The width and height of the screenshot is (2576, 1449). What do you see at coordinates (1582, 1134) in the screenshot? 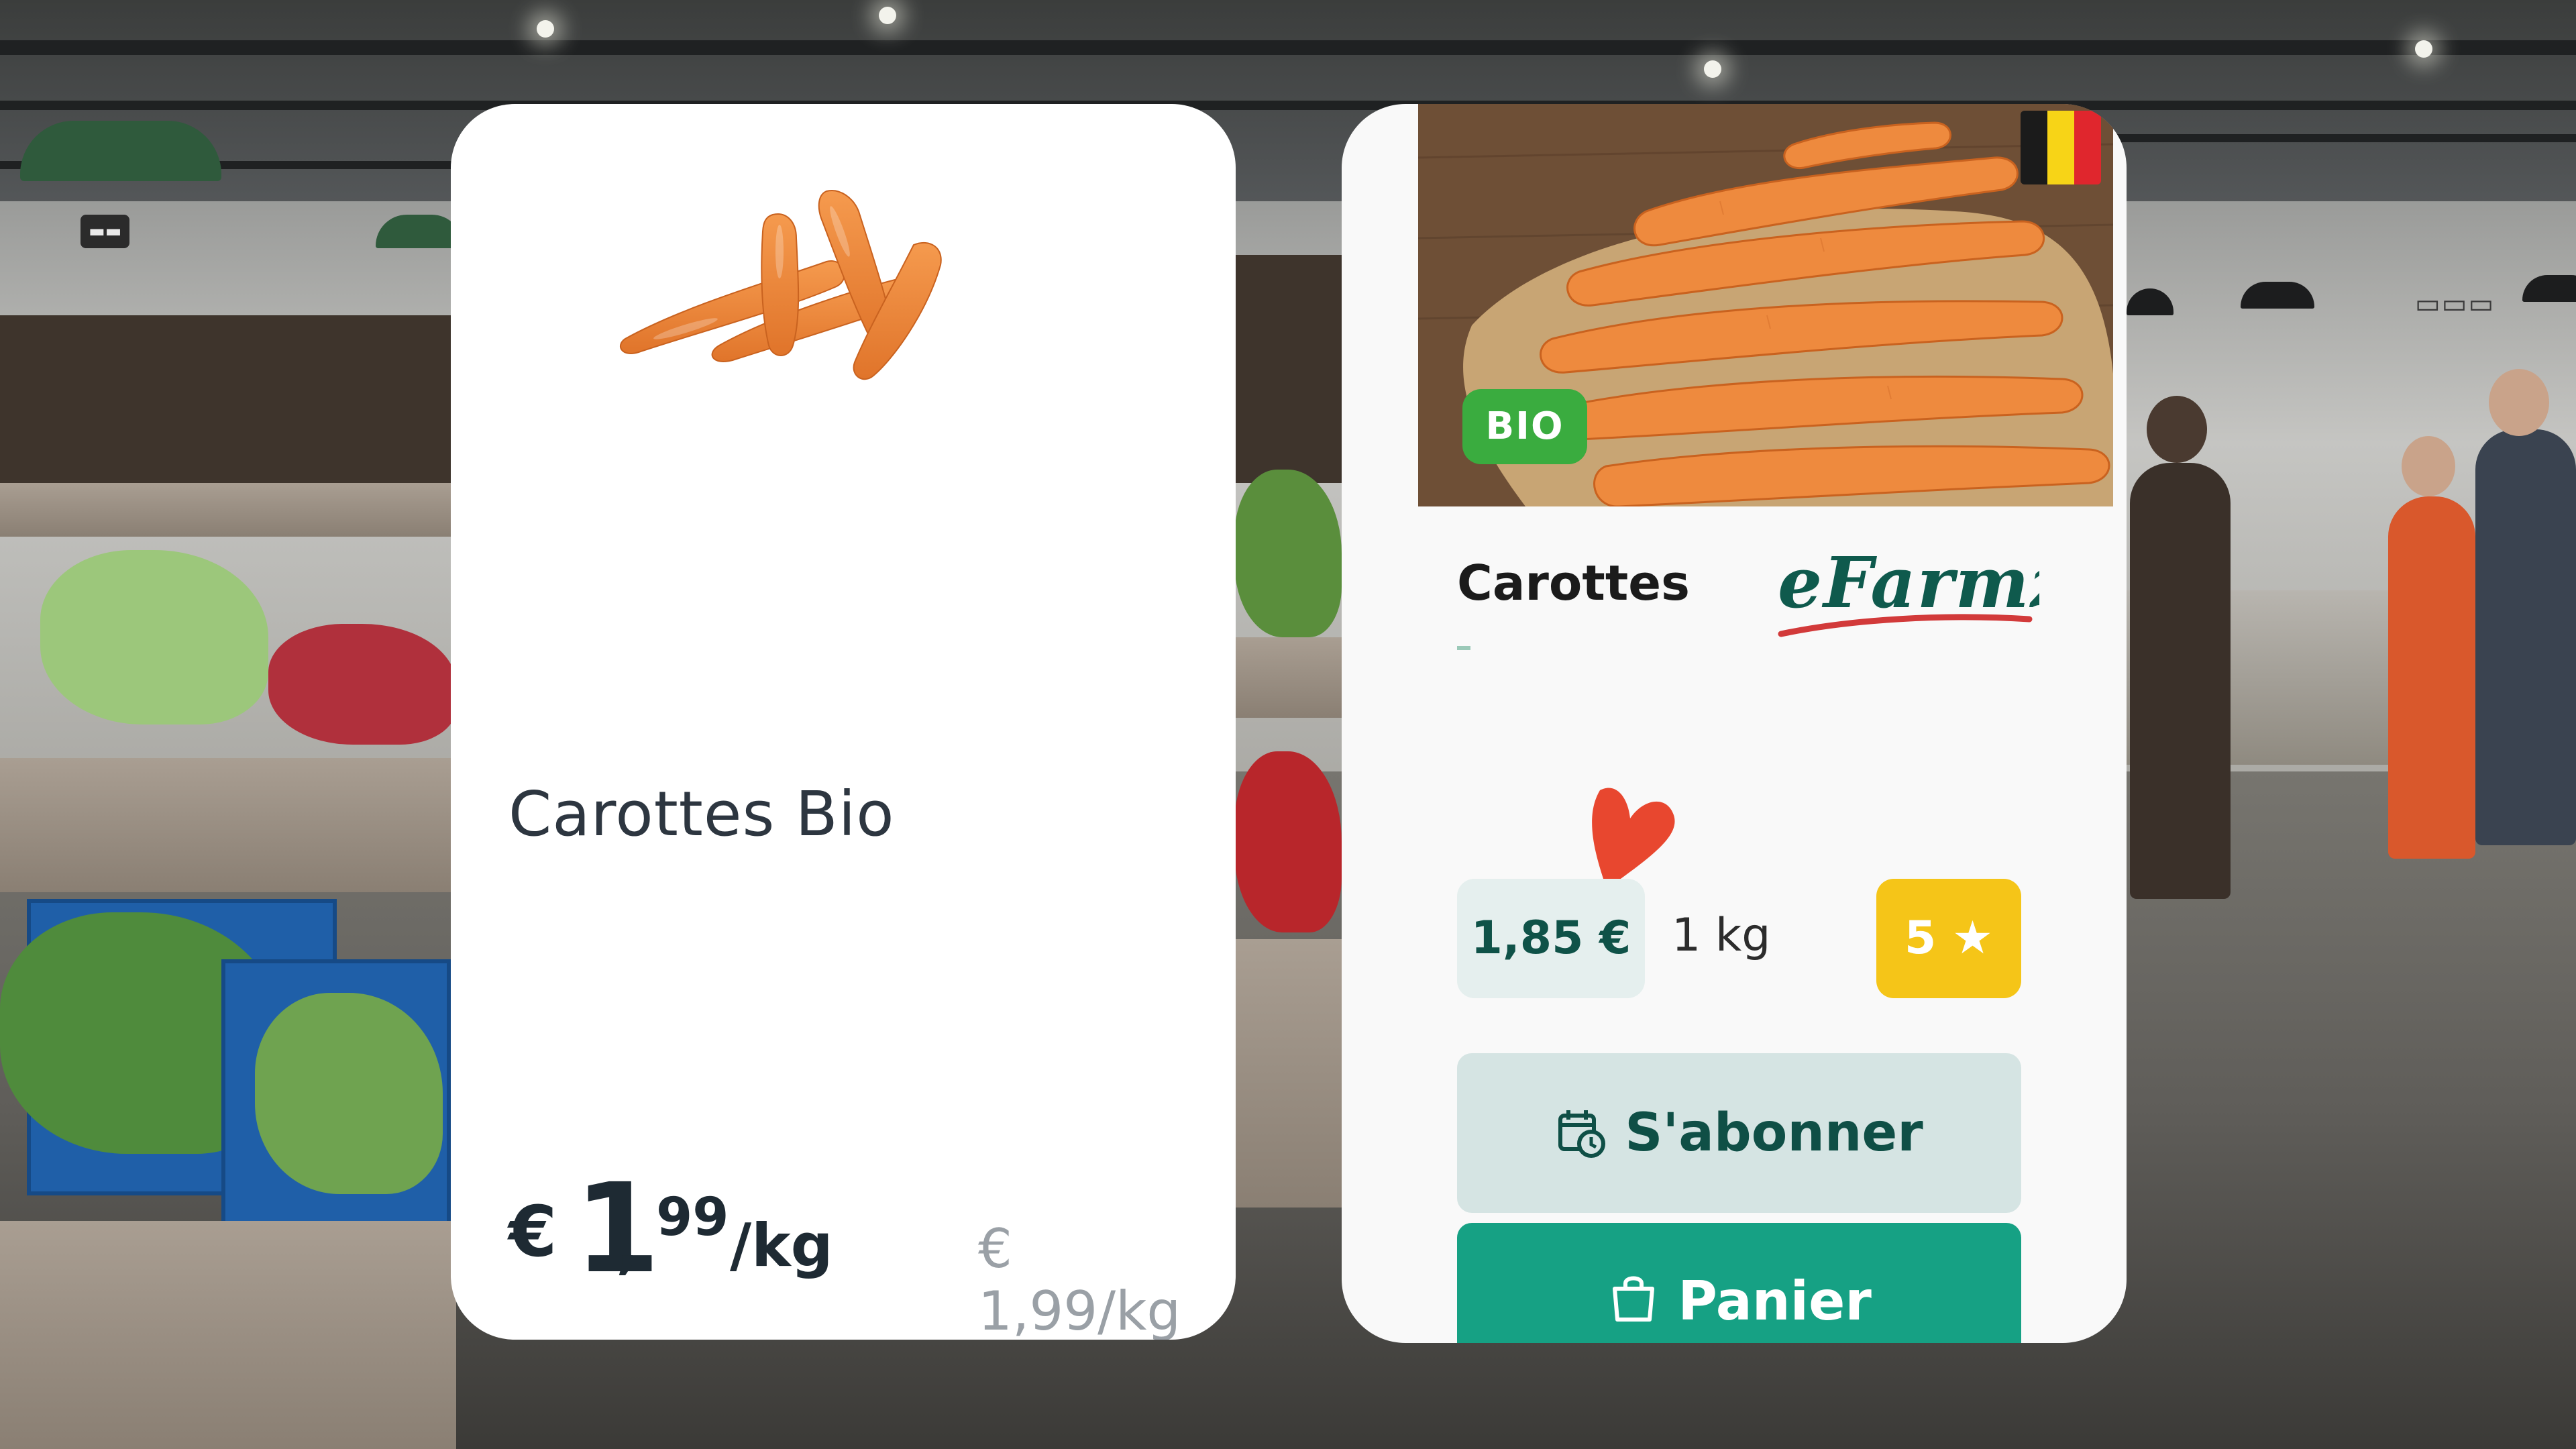
I see `calendar-clock-icon` at bounding box center [1582, 1134].